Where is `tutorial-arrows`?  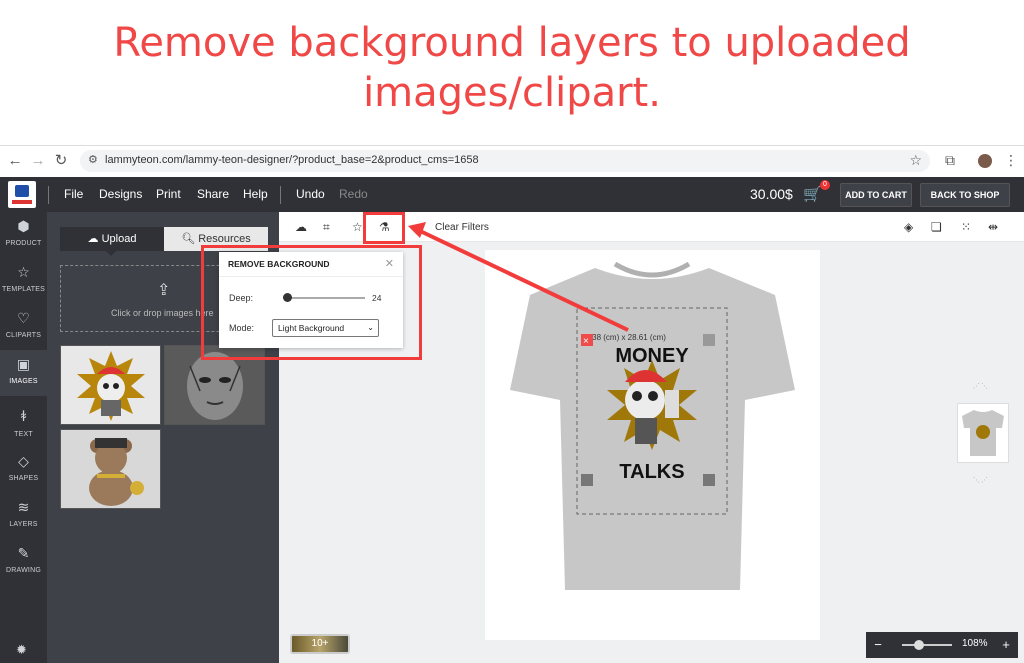 tutorial-arrows is located at coordinates (518, 277).